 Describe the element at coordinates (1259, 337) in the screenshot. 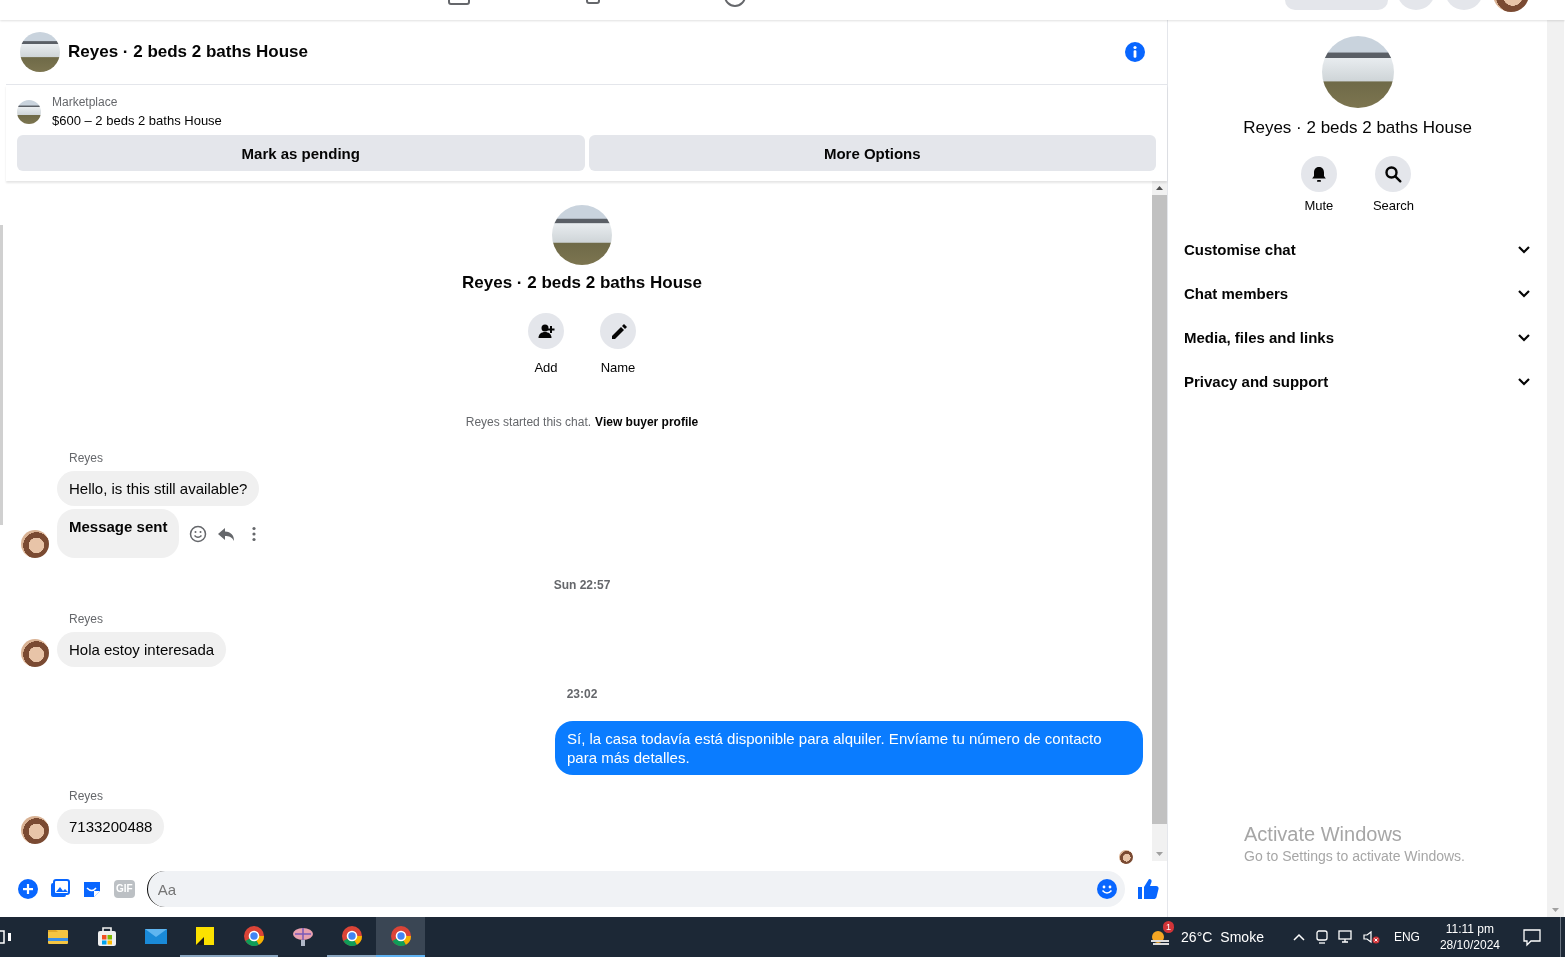

I see `section-label: Media, files and links` at that location.